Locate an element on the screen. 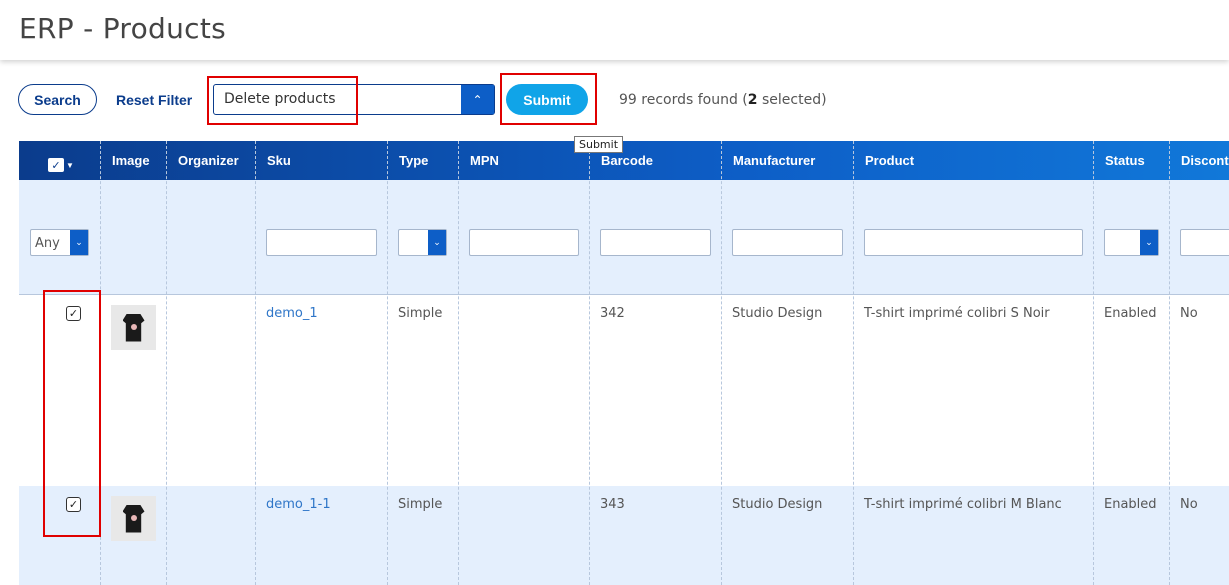 This screenshot has height=585, width=1229. col-header-product: Product is located at coordinates (889, 160).